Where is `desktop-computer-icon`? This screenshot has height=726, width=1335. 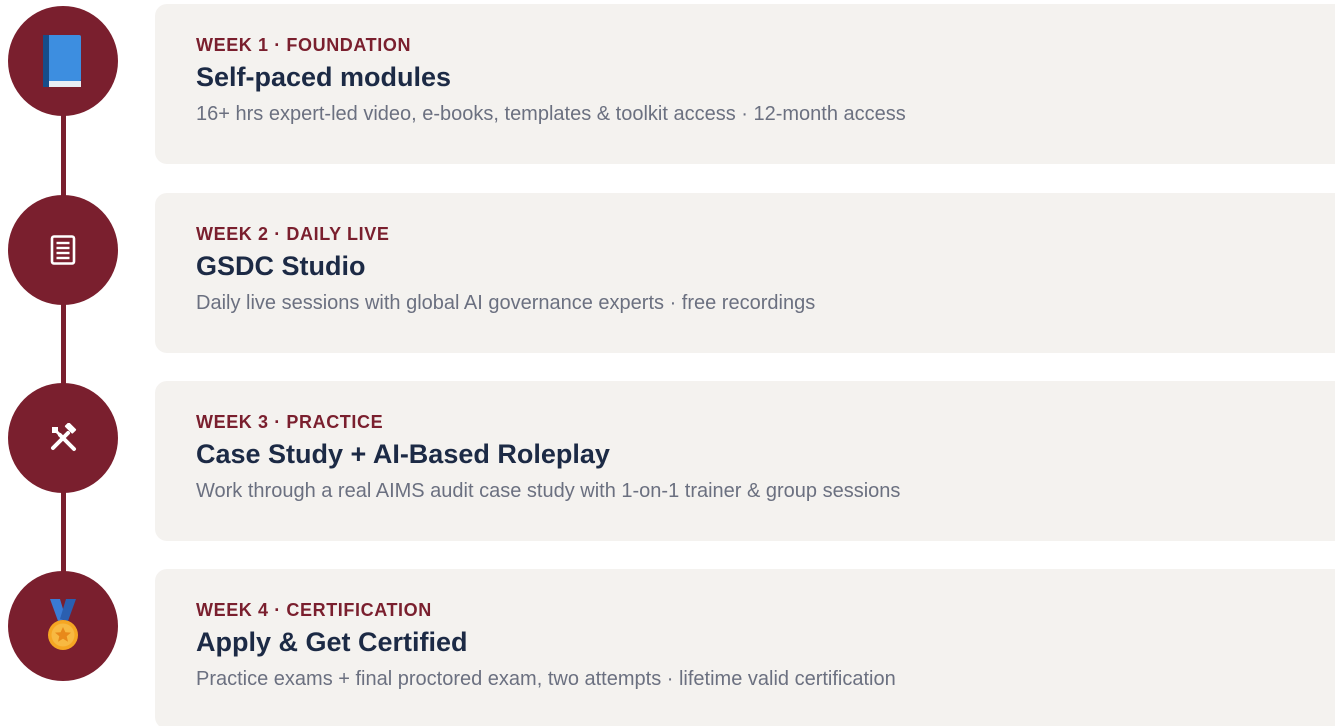 desktop-computer-icon is located at coordinates (63, 250).